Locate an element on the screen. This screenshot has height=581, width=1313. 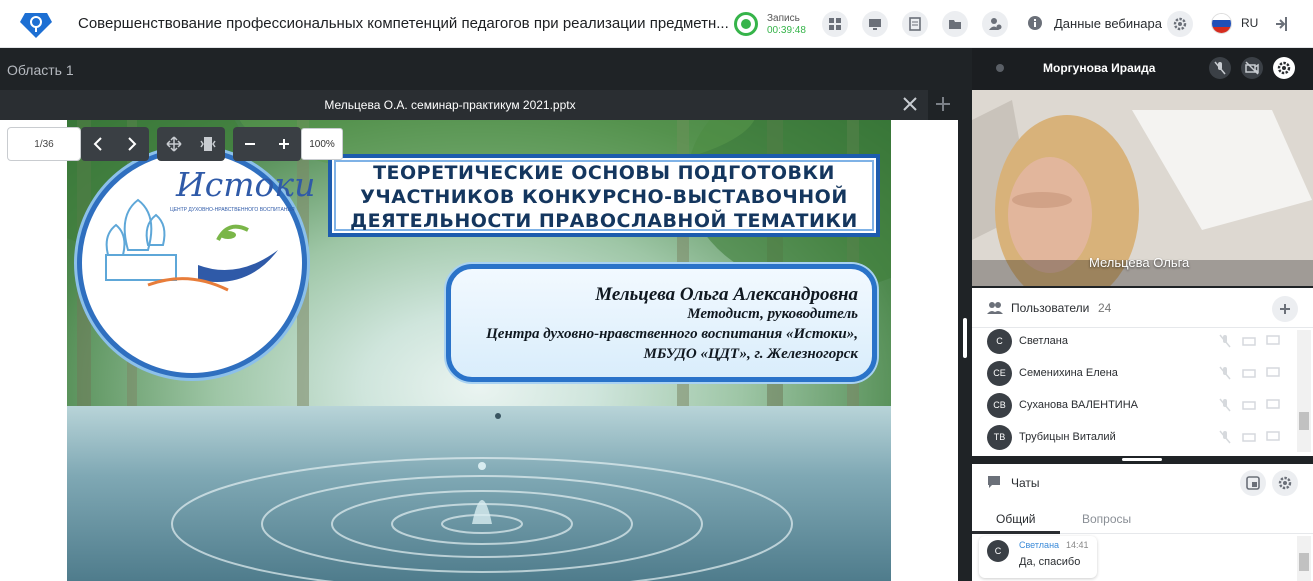
users-scrollbar is located at coordinates (1304, 391).